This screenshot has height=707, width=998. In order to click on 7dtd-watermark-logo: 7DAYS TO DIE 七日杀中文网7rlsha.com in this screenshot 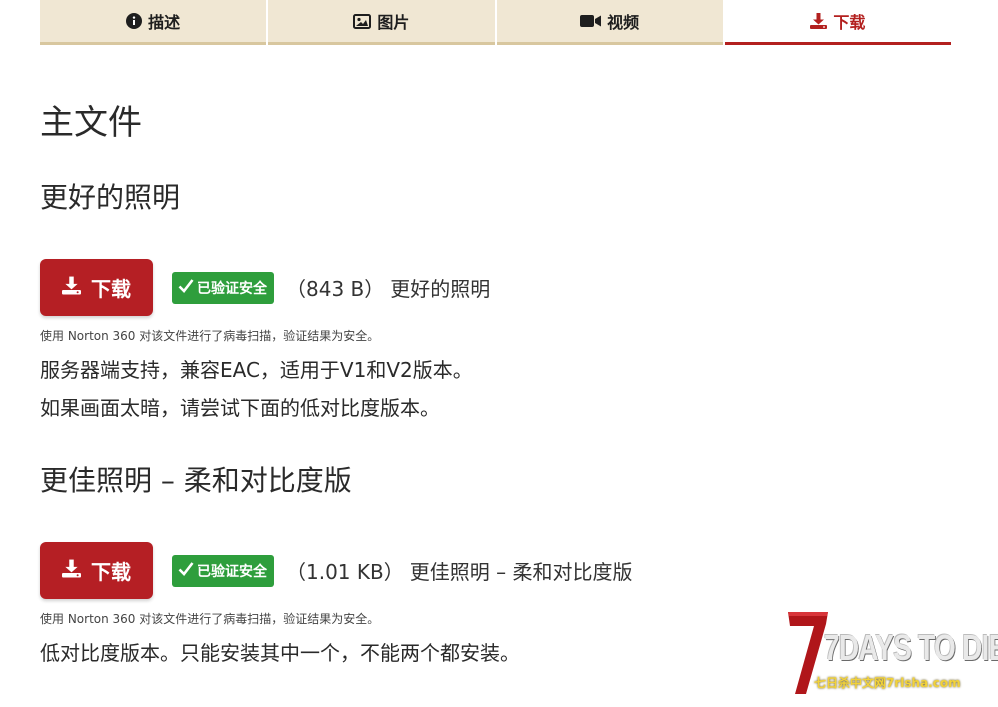, I will do `click(892, 653)`.